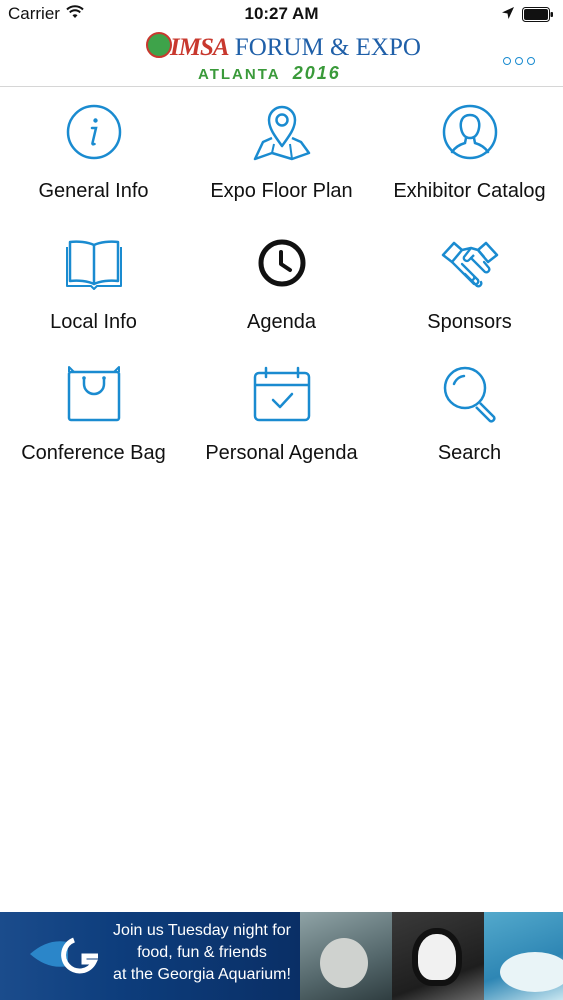 The image size is (563, 1000). I want to click on status-time: 10:27 AM, so click(281, 13).